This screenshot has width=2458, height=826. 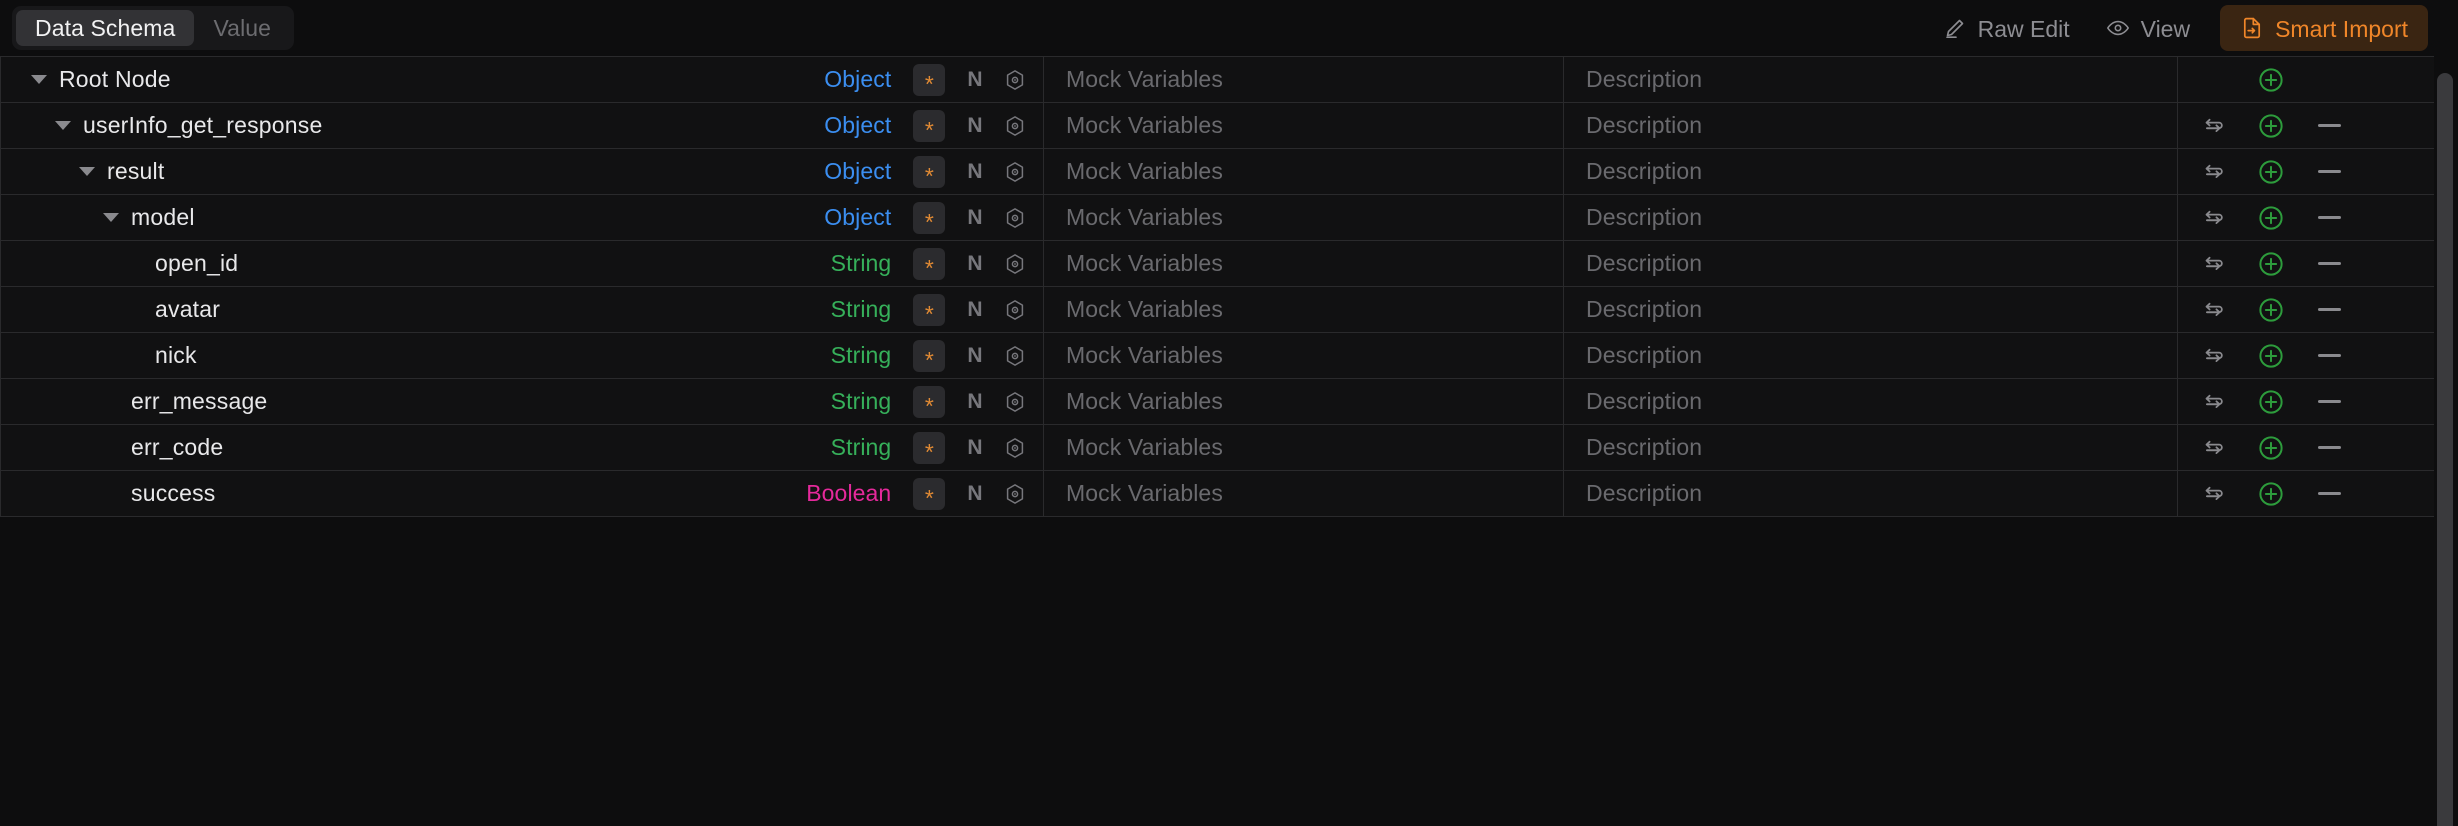 What do you see at coordinates (242, 28) in the screenshot?
I see `tab-value: Value` at bounding box center [242, 28].